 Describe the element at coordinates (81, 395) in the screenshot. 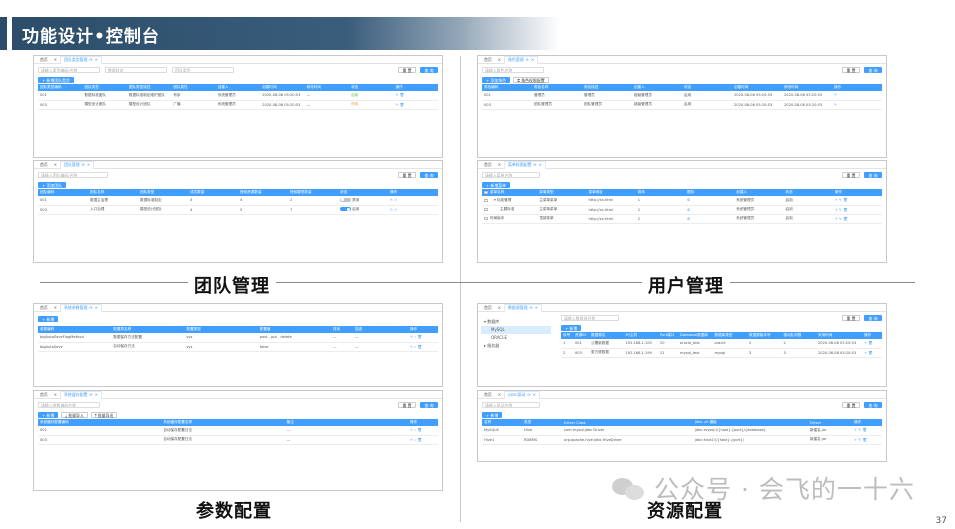

I see `tab-active: 系统缓存配置 ⟳ ✕` at that location.